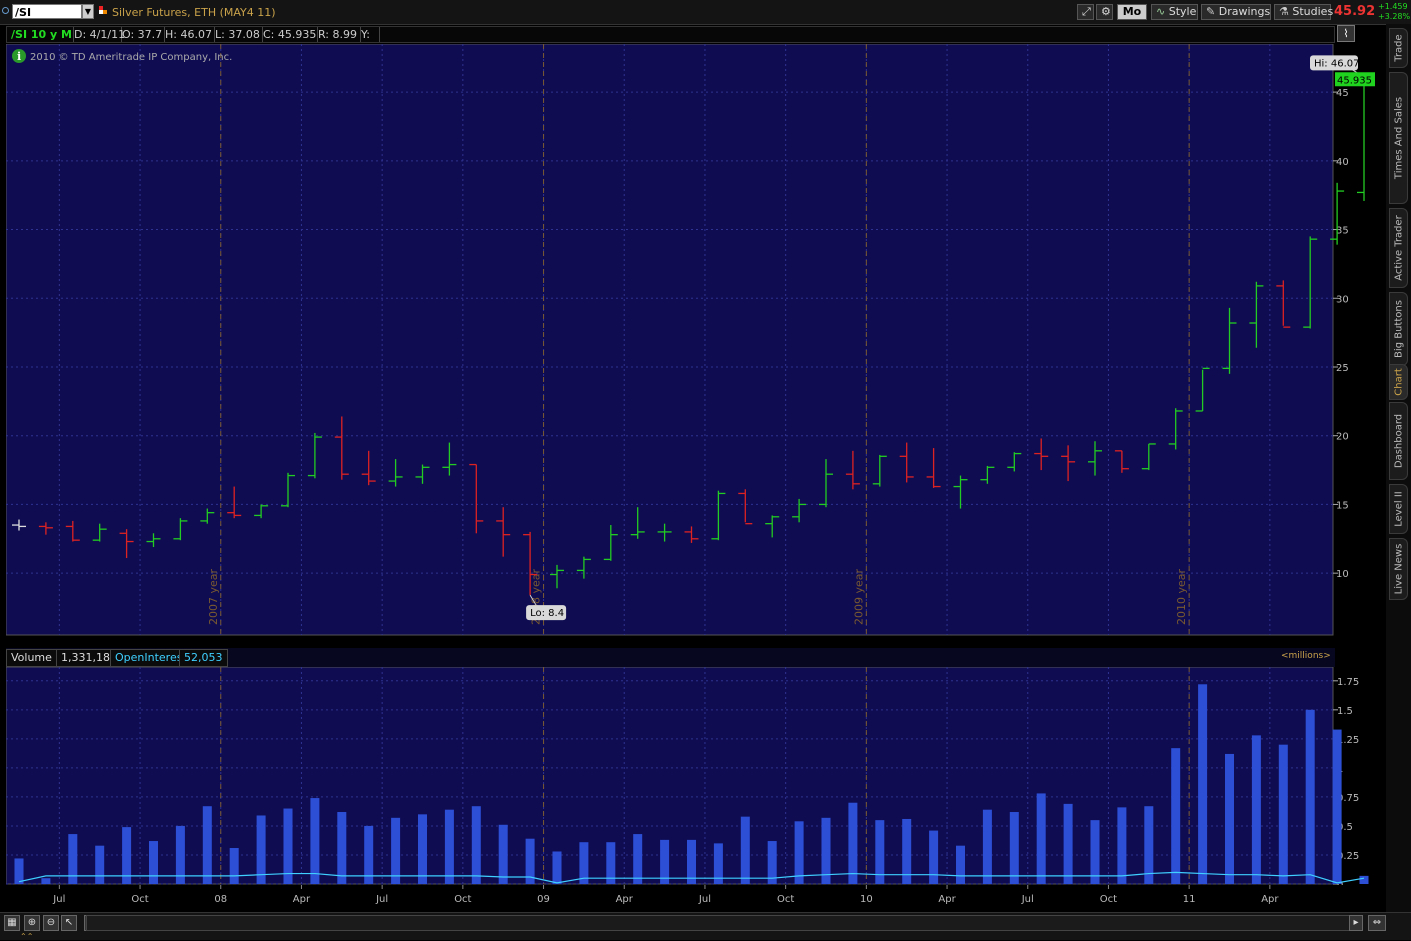 The width and height of the screenshot is (1411, 941). I want to click on symbol-dropdown-button: ▼, so click(88, 11).